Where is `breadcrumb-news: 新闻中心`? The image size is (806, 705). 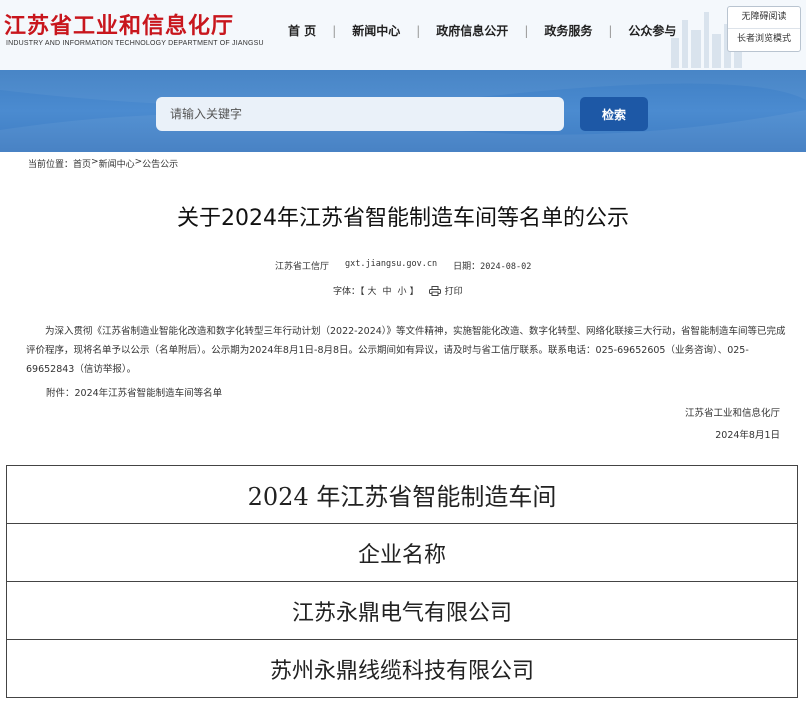
breadcrumb-news: 新闻中心 is located at coordinates (117, 163).